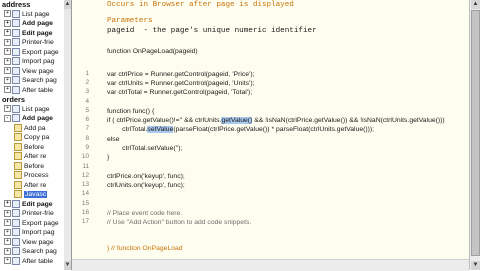 Image resolution: width=480 pixels, height=271 pixels. I want to click on tree-table-node: address, so click(16, 4).